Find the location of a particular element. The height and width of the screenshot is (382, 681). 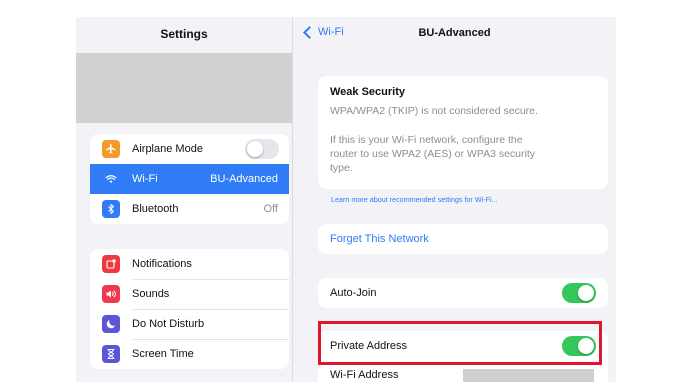

private-address-card: Private Address Wi-Fi Address is located at coordinates (463, 356).